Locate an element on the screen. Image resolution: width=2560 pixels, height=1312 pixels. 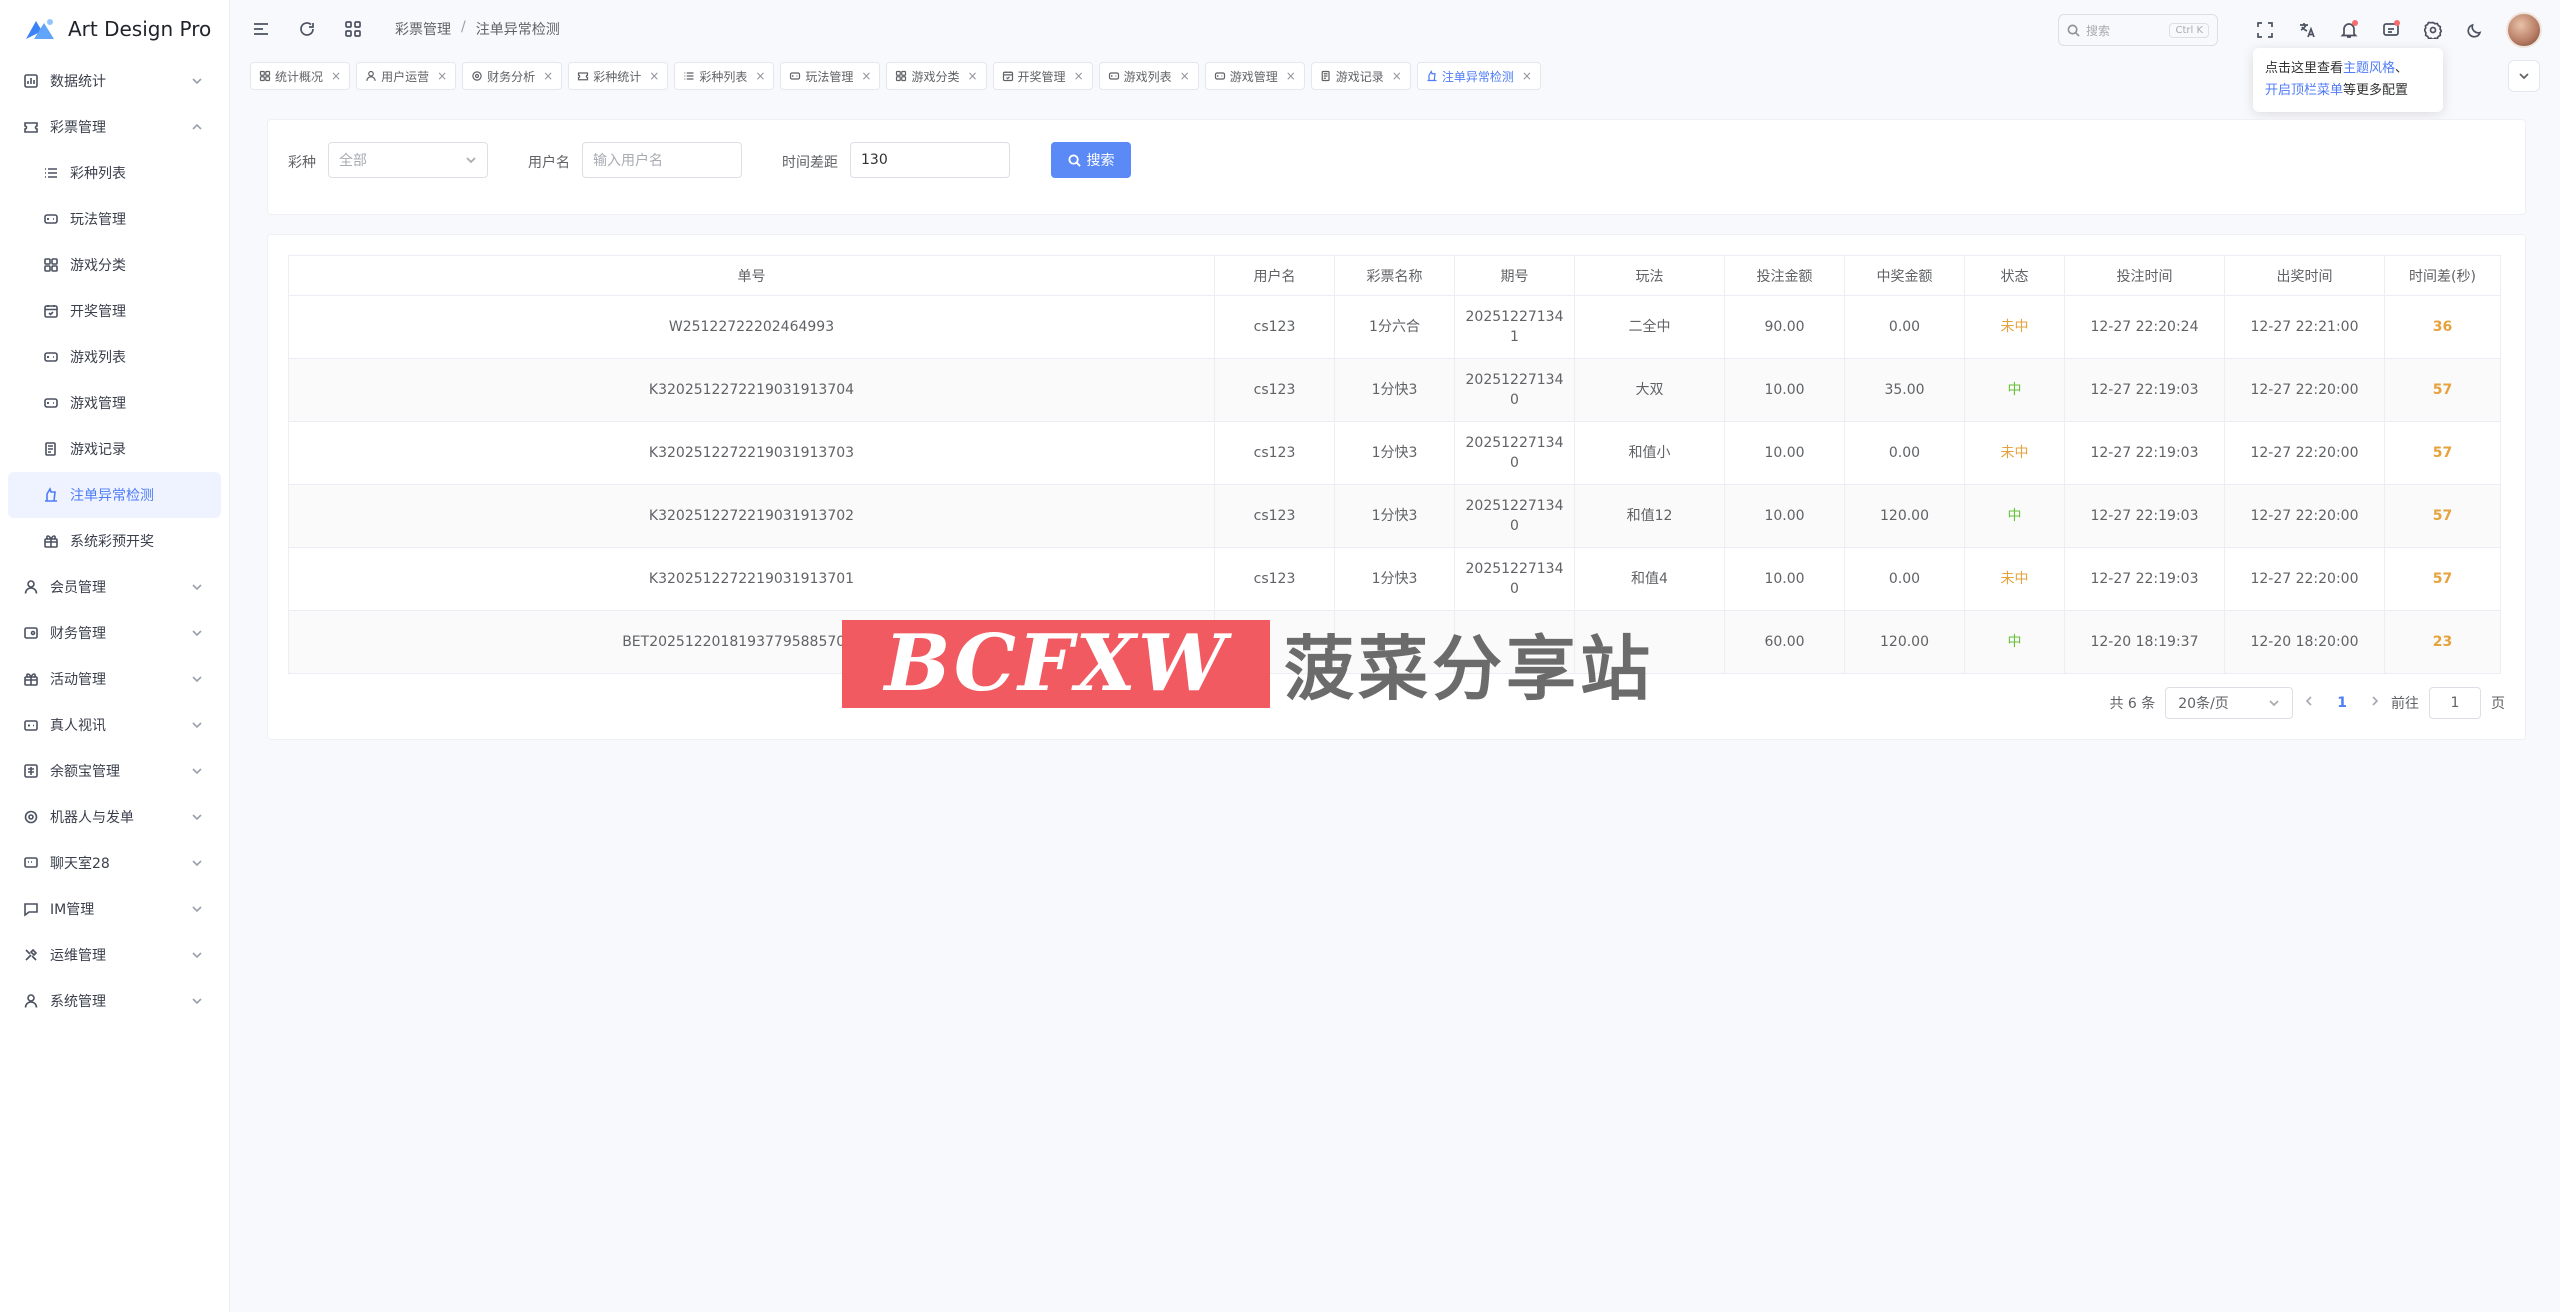
refresh-icon is located at coordinates (307, 29).